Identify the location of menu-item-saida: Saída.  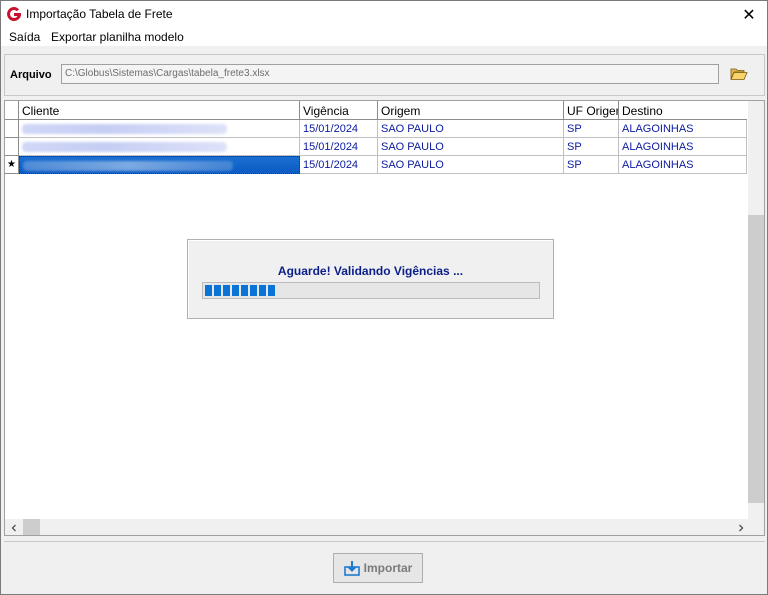
(24, 37).